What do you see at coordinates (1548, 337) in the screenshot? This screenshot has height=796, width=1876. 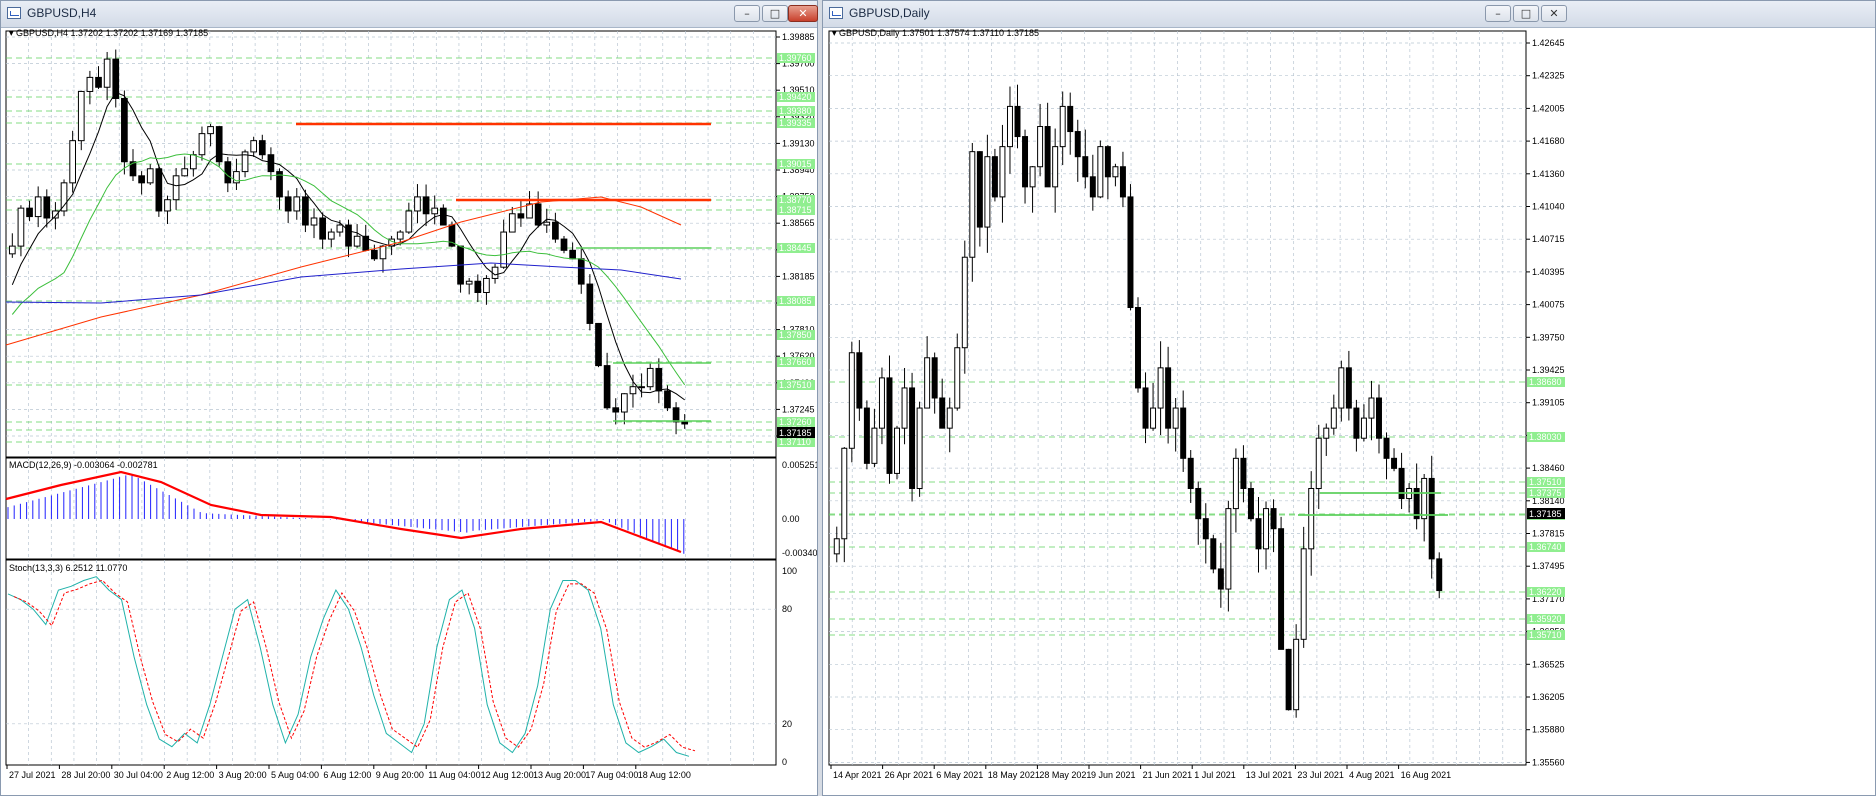 I see `price-tick-label: 1.39750` at bounding box center [1548, 337].